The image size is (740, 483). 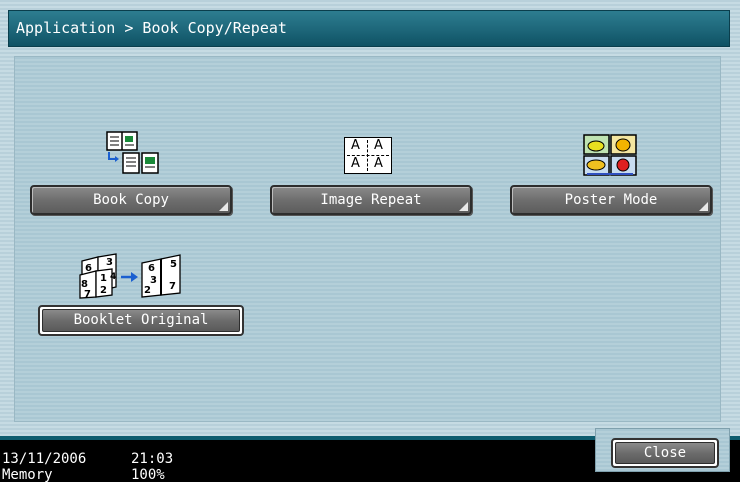 I want to click on memory-value: 100%, so click(x=148, y=475).